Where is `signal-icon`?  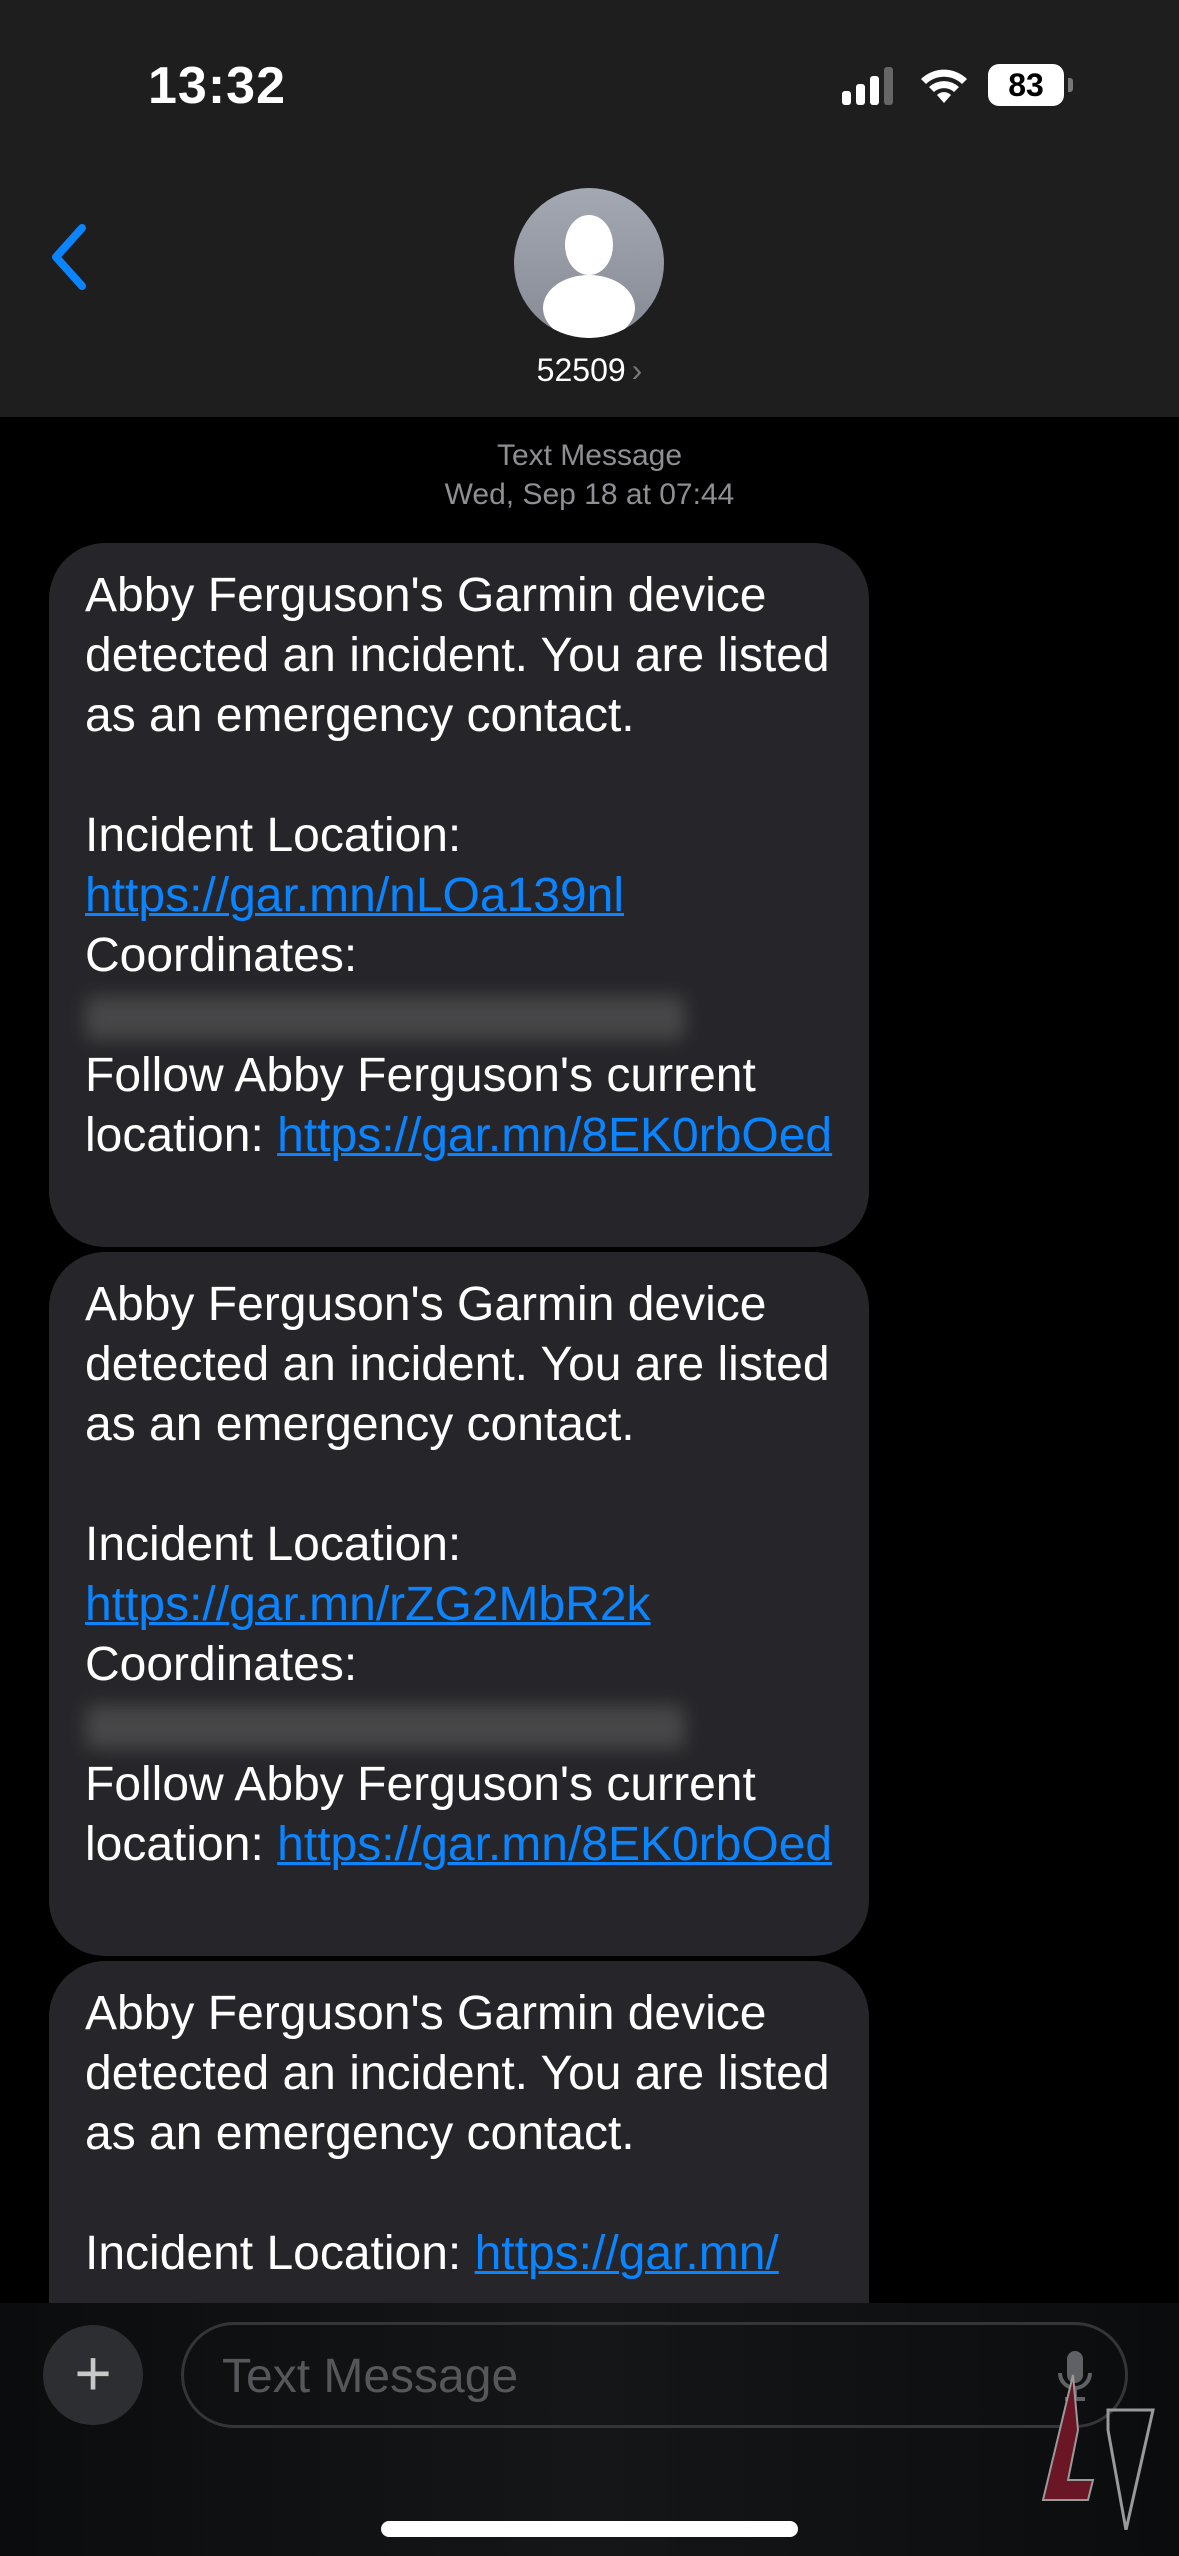 signal-icon is located at coordinates (867, 86).